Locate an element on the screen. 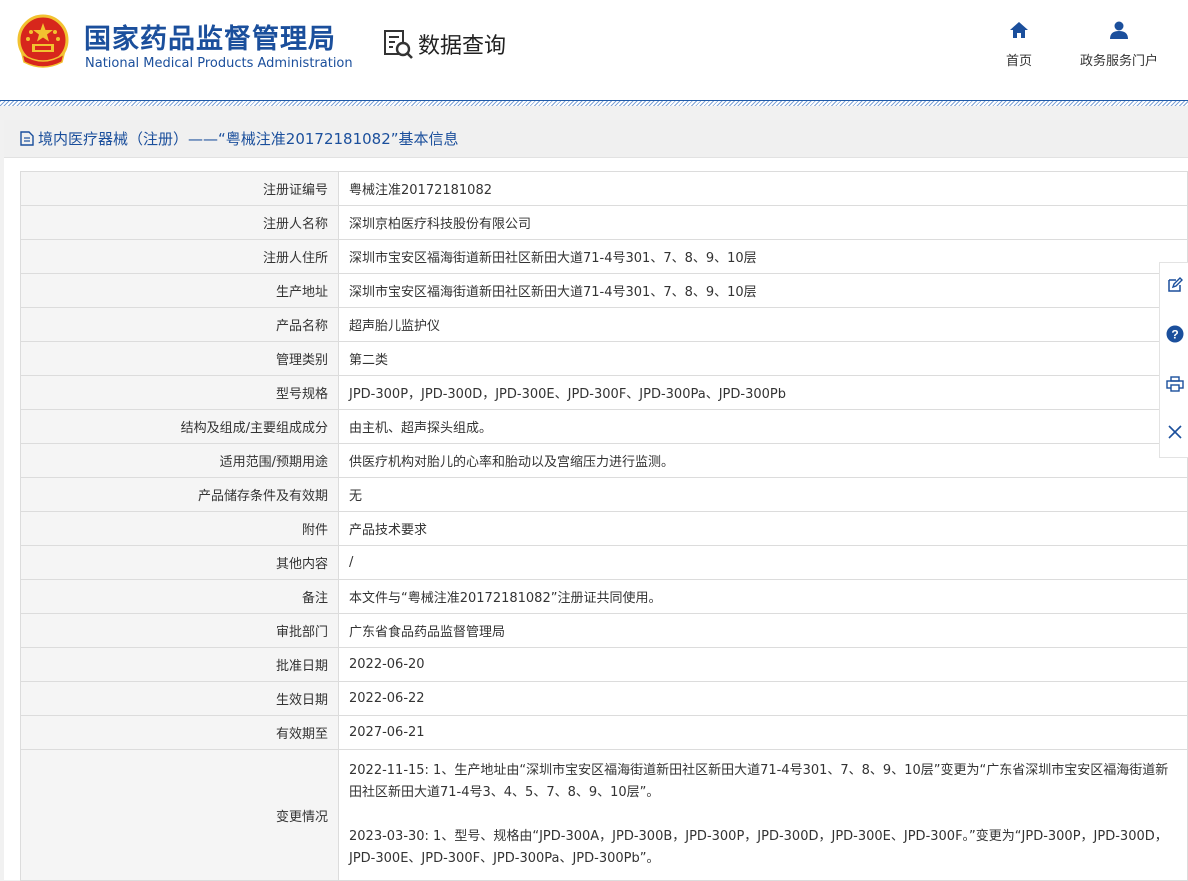 The height and width of the screenshot is (881, 1188). table-row: 有效期至 2027-06-21 is located at coordinates (604, 732).